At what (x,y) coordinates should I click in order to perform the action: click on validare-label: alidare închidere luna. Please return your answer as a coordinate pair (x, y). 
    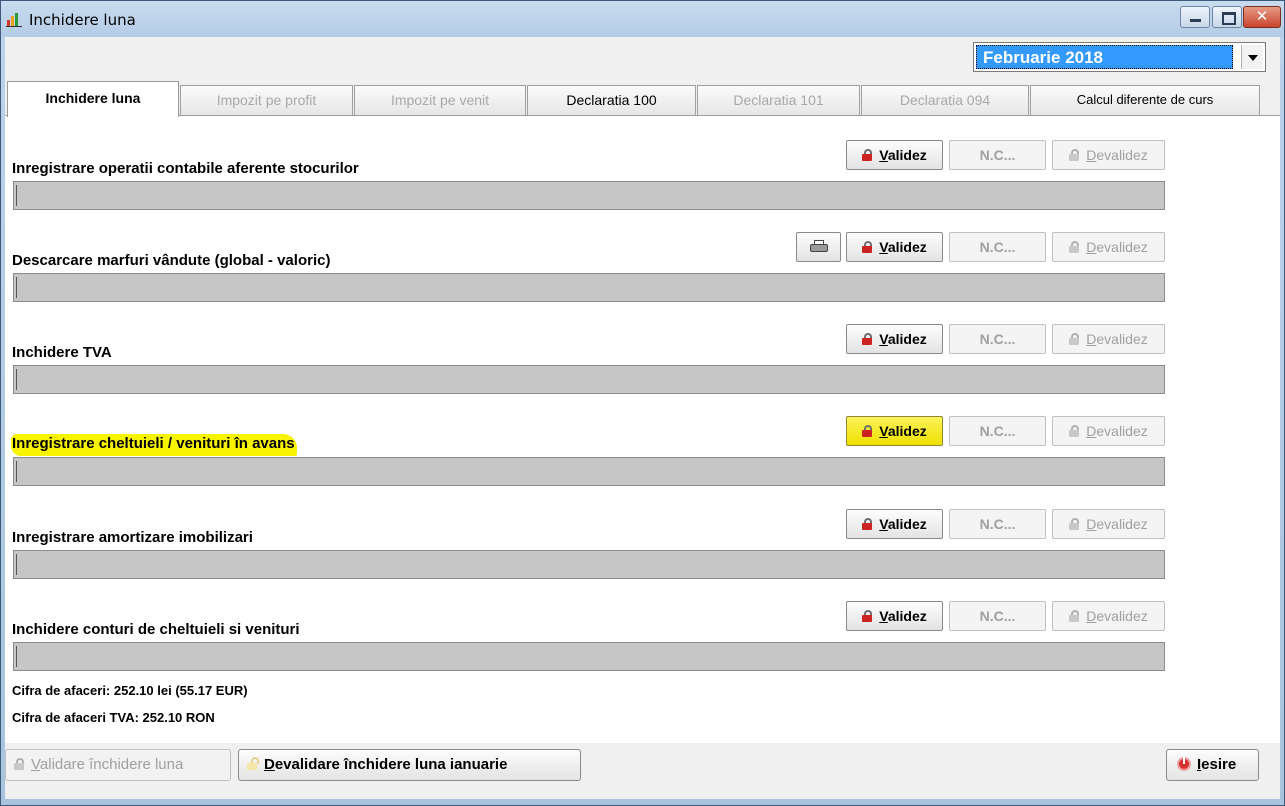
    Looking at the image, I should click on (111, 764).